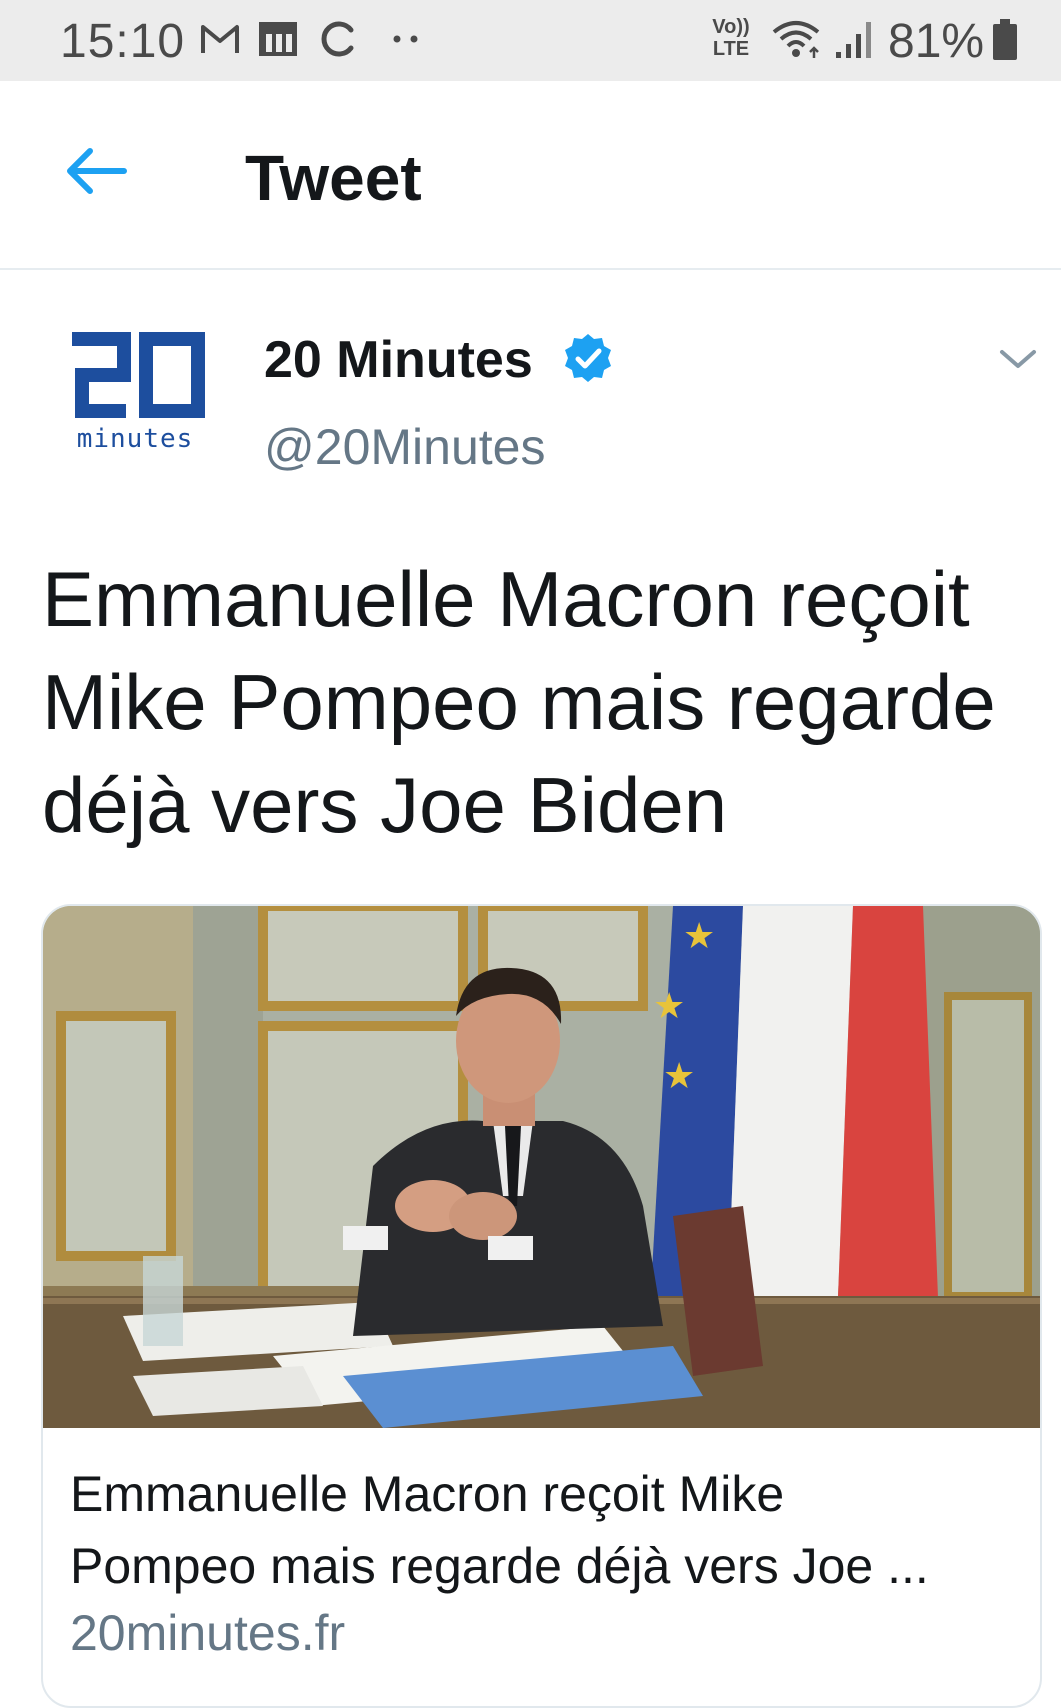 The width and height of the screenshot is (1061, 1708). Describe the element at coordinates (1018, 359) in the screenshot. I see `chevron-down-icon` at that location.